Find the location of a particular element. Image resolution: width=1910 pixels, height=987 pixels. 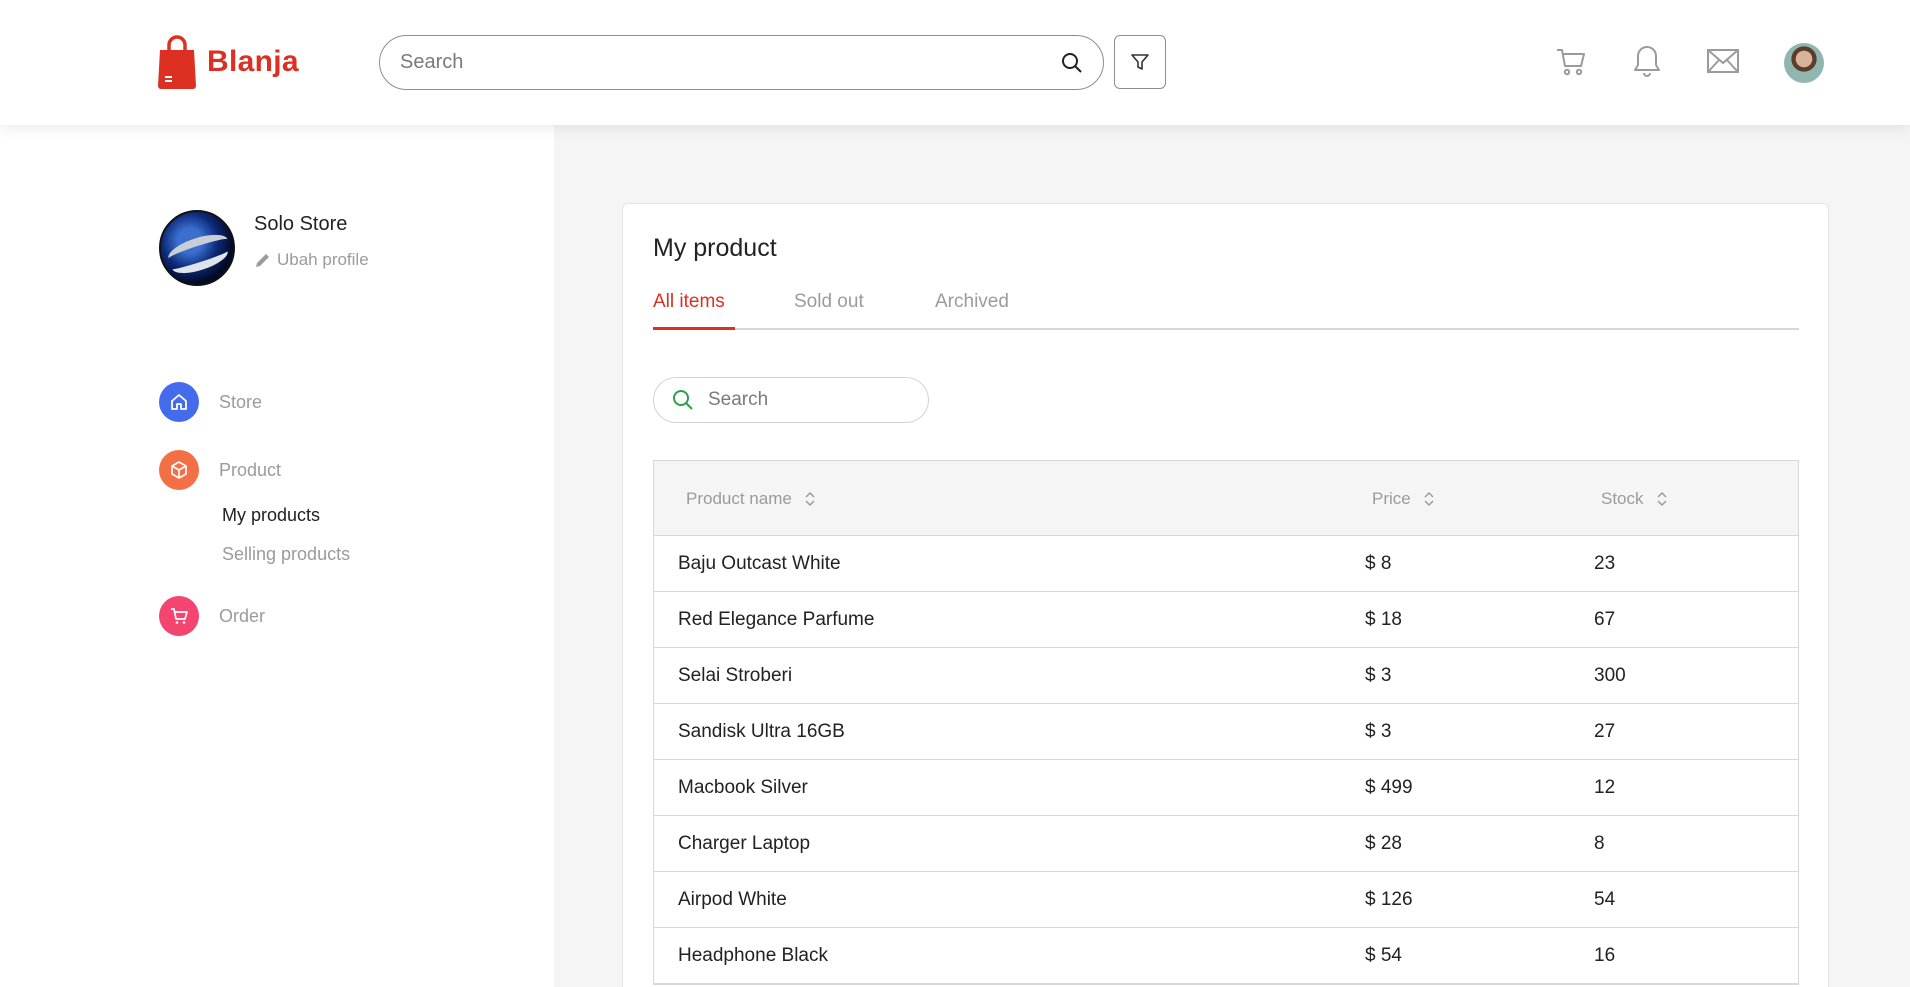

price-cell: $ 28 is located at coordinates (1383, 843).